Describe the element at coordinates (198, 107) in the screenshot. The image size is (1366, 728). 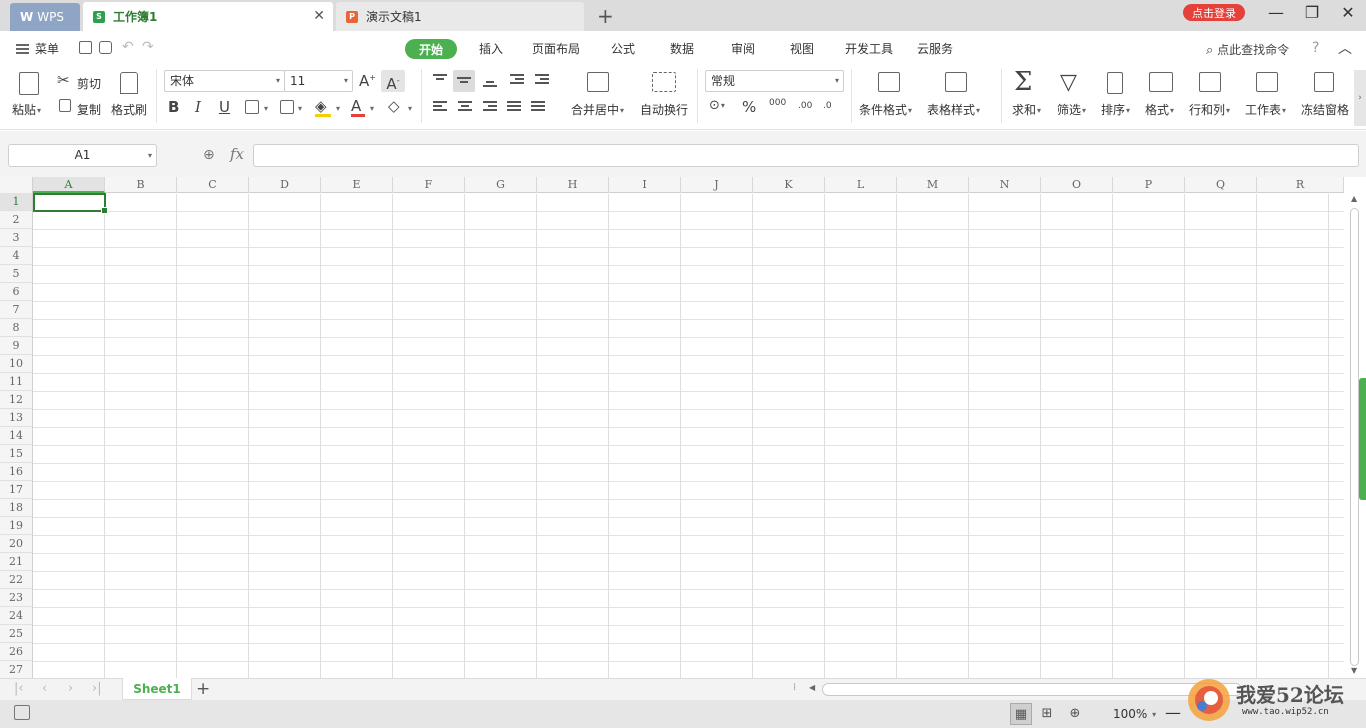
I see `italic-button: I` at that location.